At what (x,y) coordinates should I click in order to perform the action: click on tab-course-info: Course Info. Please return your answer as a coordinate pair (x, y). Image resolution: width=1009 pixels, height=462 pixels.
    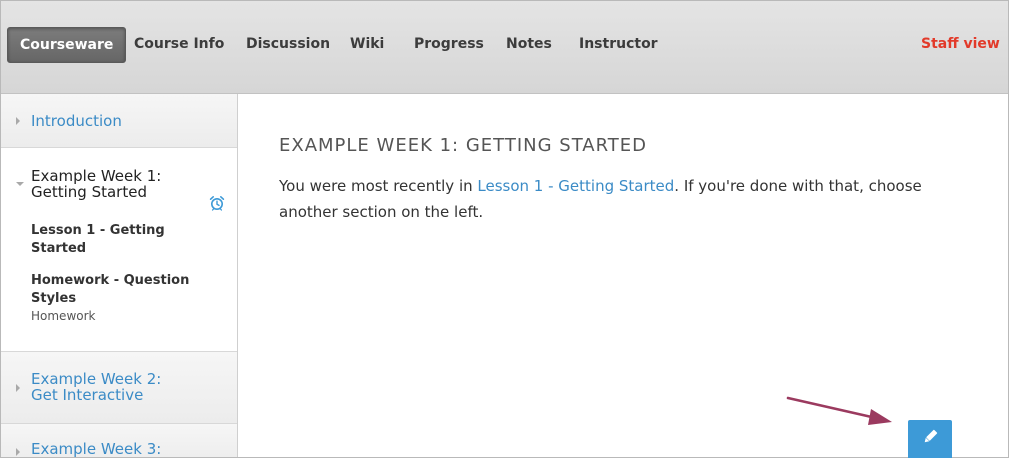
    Looking at the image, I should click on (179, 44).